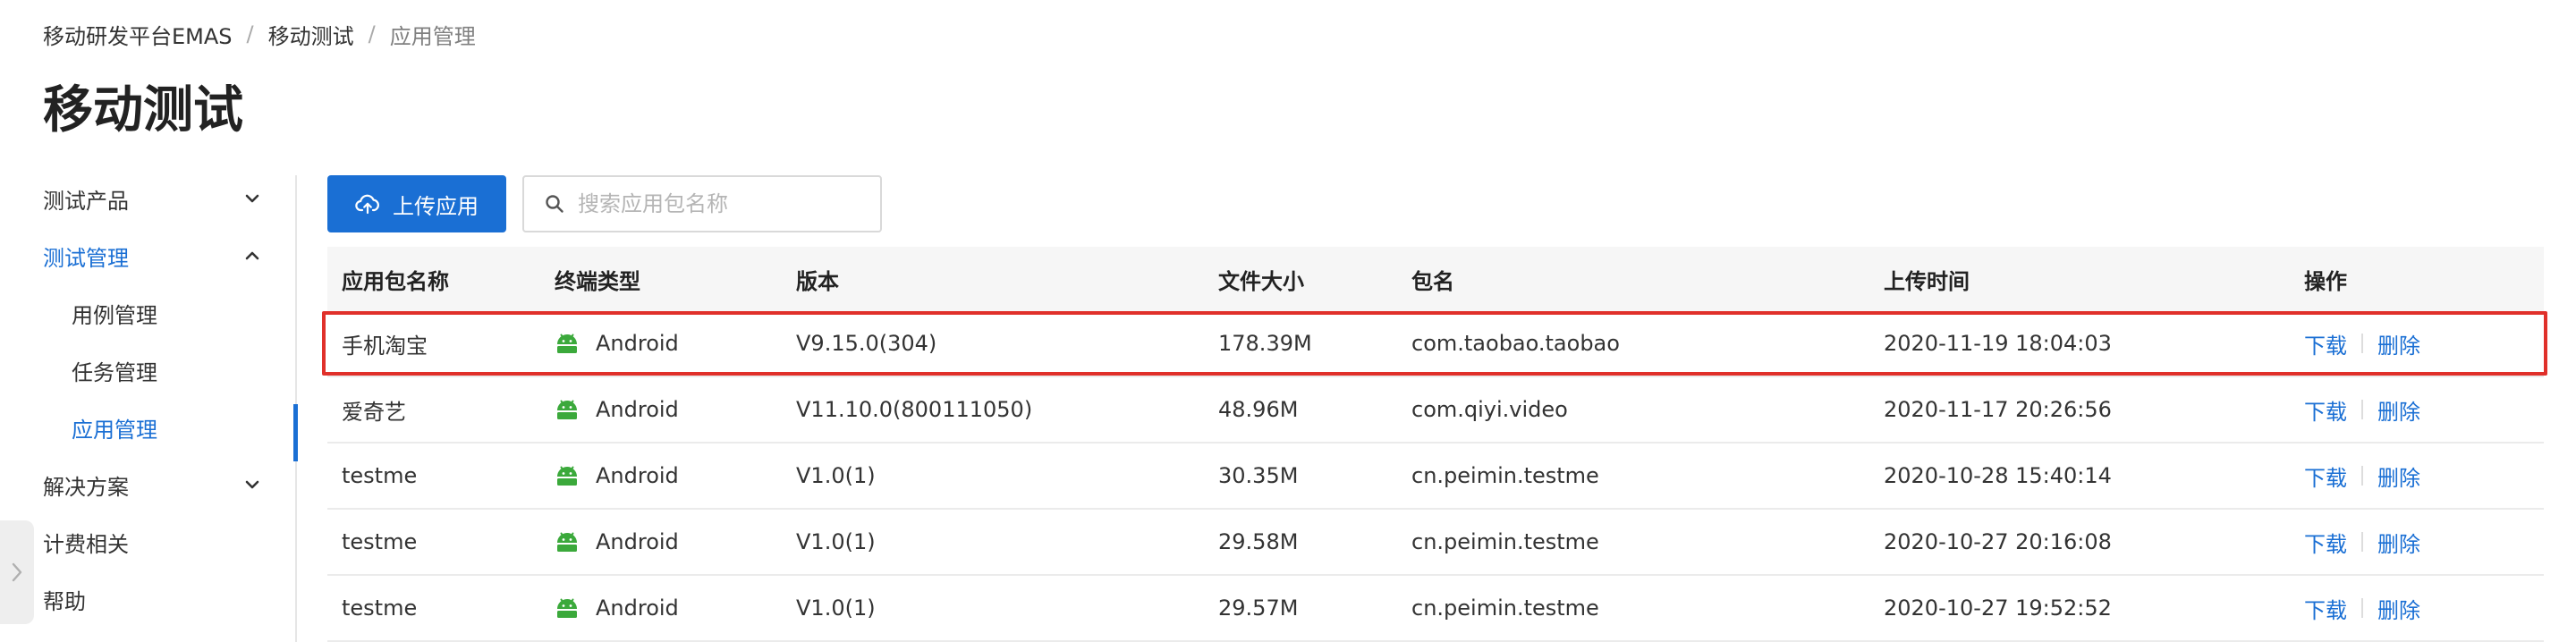 The width and height of the screenshot is (2576, 642). What do you see at coordinates (1432, 281) in the screenshot?
I see `column-header-package: 包名` at bounding box center [1432, 281].